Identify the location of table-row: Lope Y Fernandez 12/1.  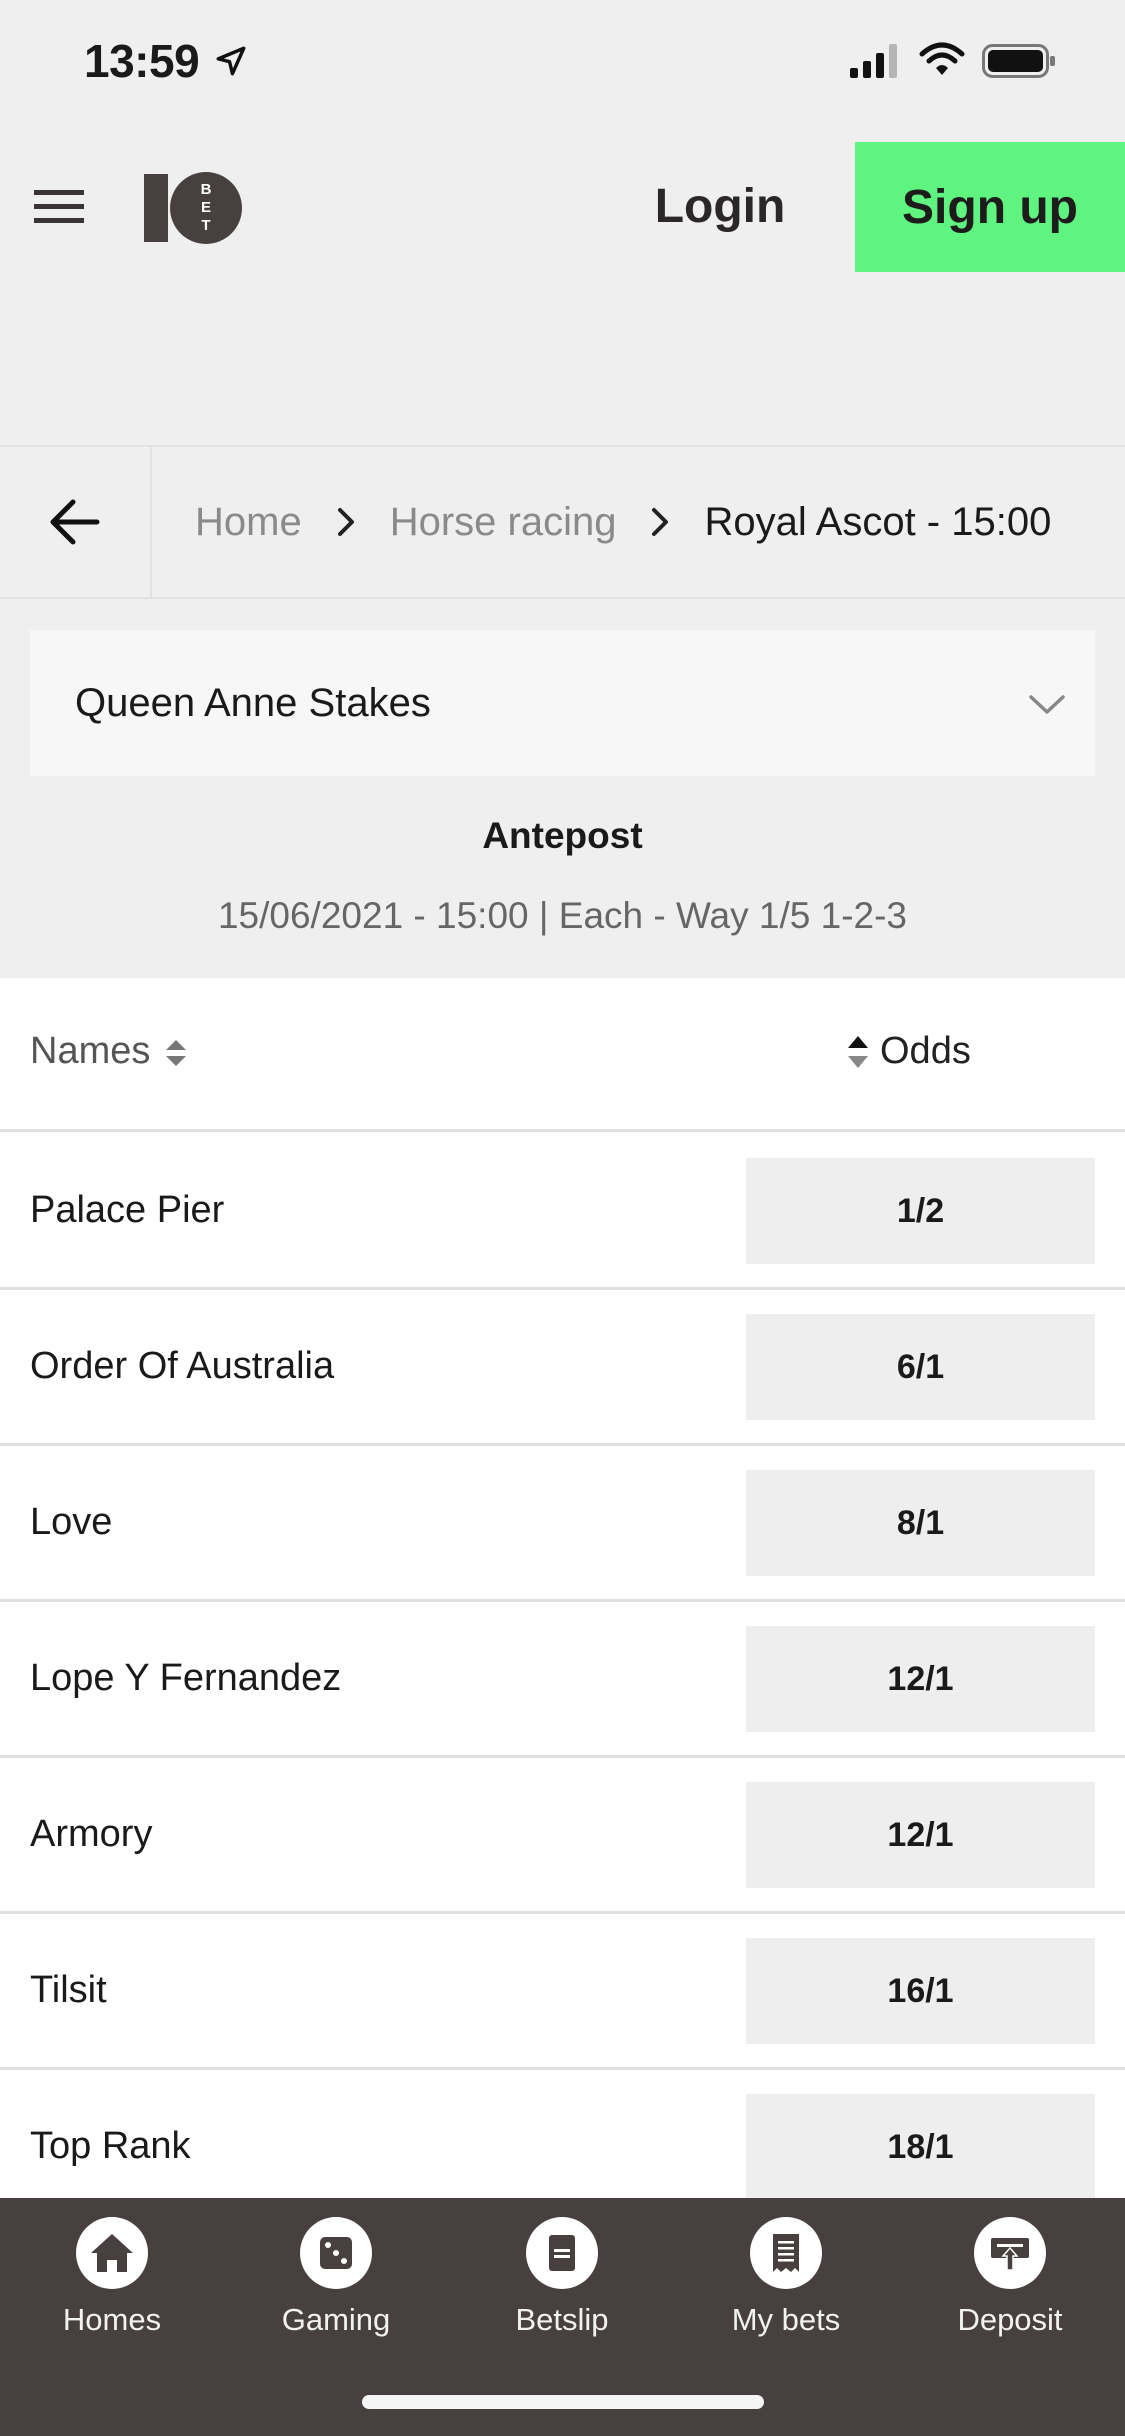
(562, 1680).